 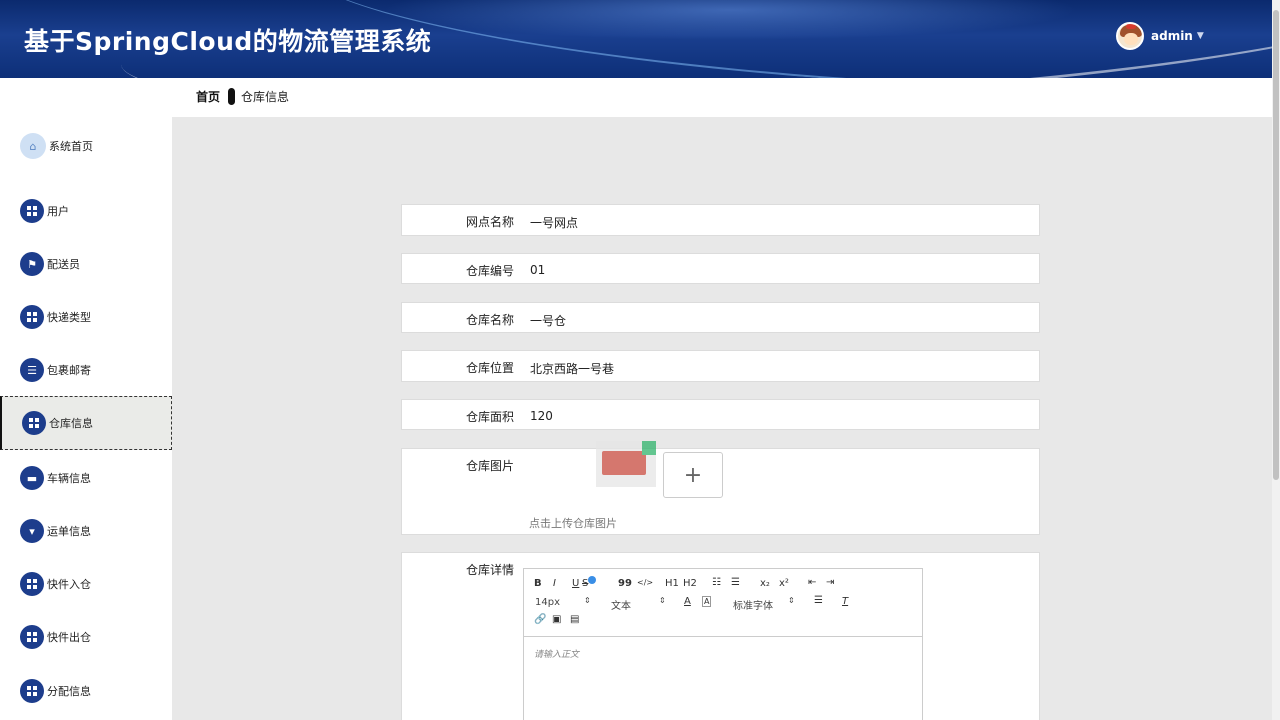 I want to click on warehouse-code-field: 01, so click(x=537, y=270).